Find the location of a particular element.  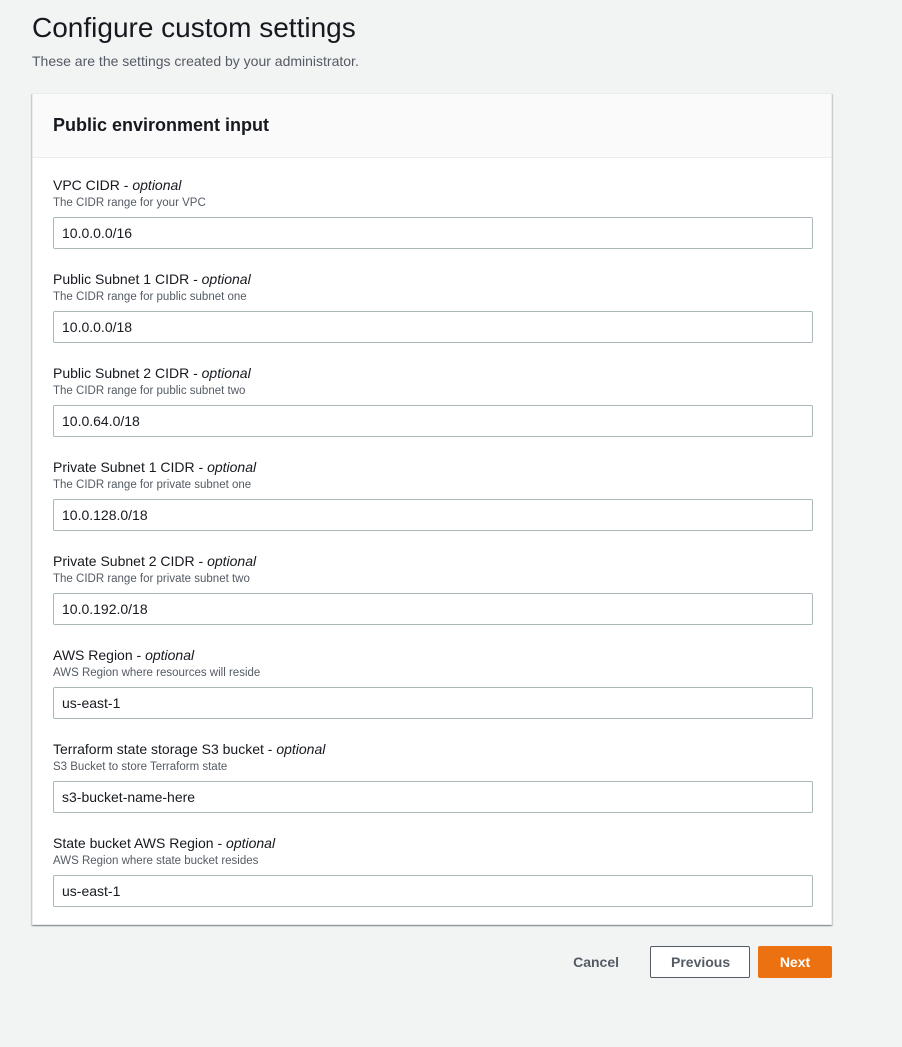

public-subnet-2-cidr-input is located at coordinates (433, 421).